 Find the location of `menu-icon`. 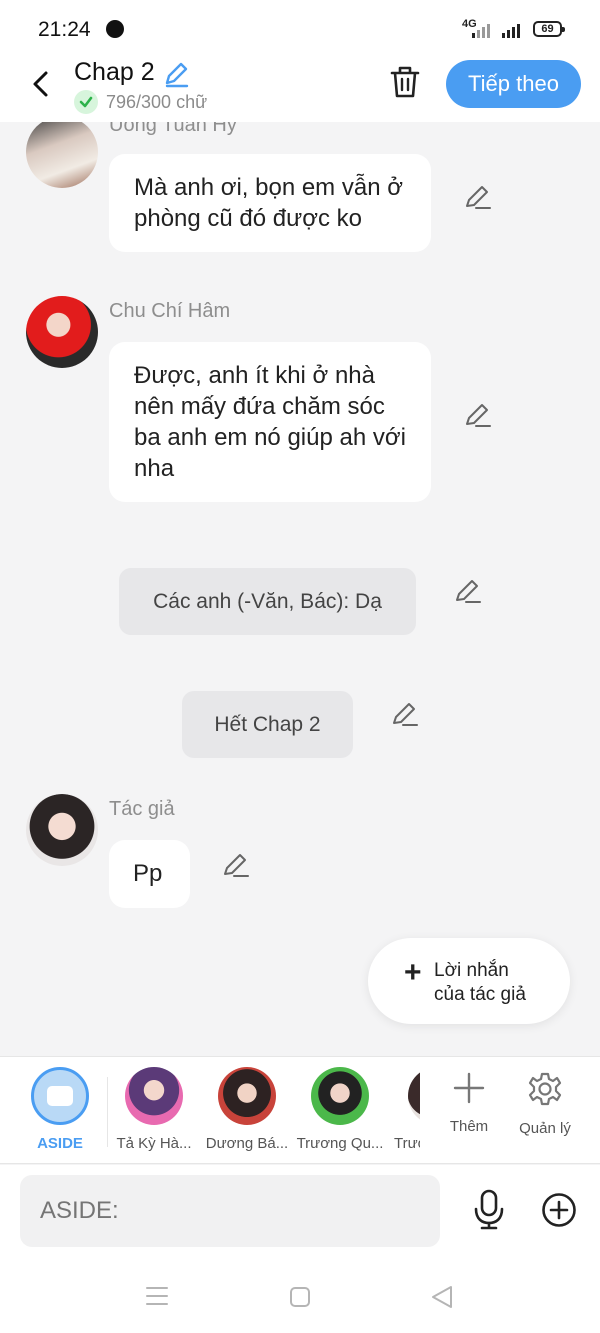

menu-icon is located at coordinates (157, 1296).